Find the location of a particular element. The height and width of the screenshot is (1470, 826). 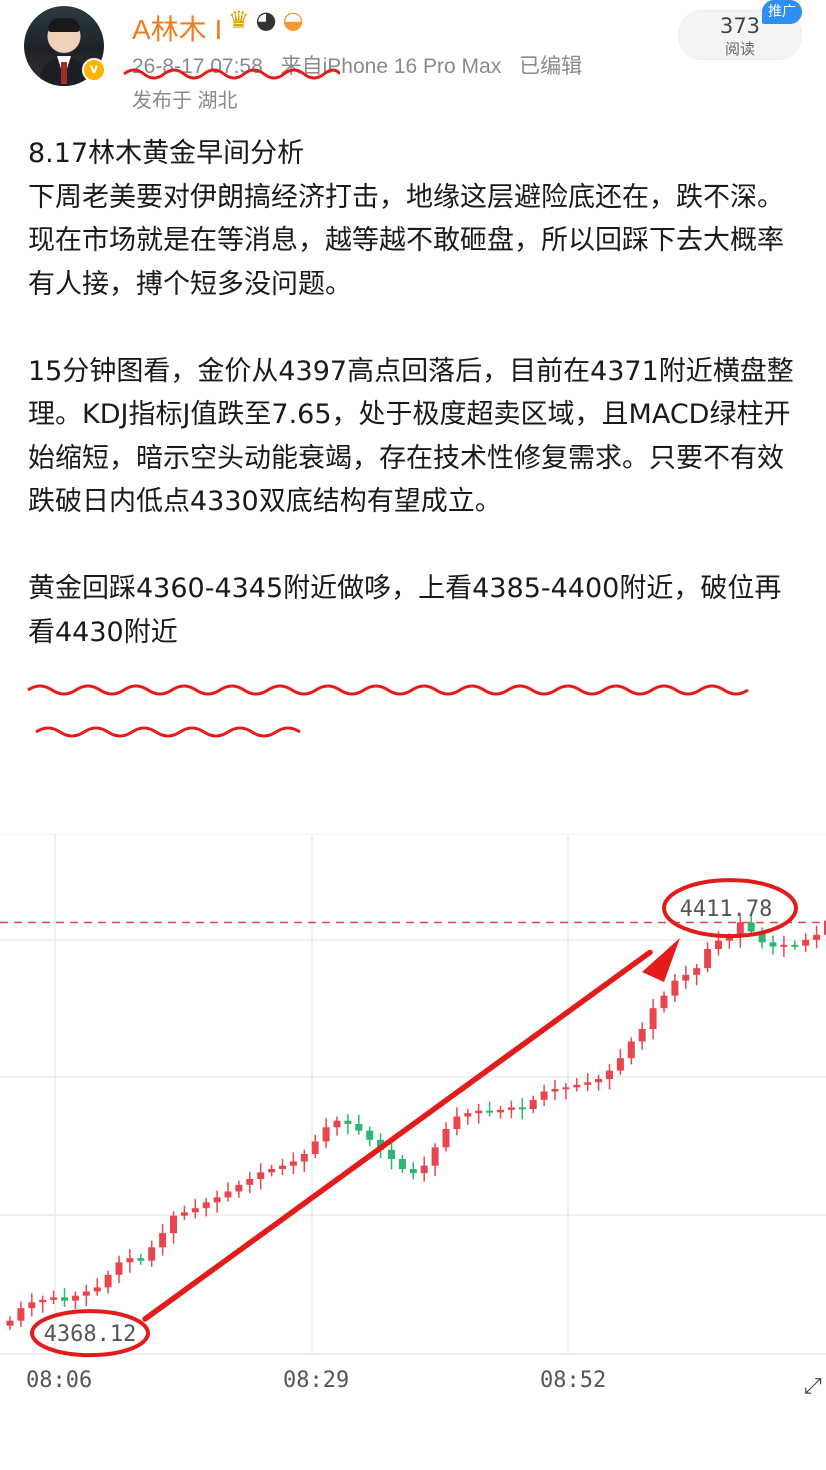

post-location: 发布于 湖北 is located at coordinates (185, 101).